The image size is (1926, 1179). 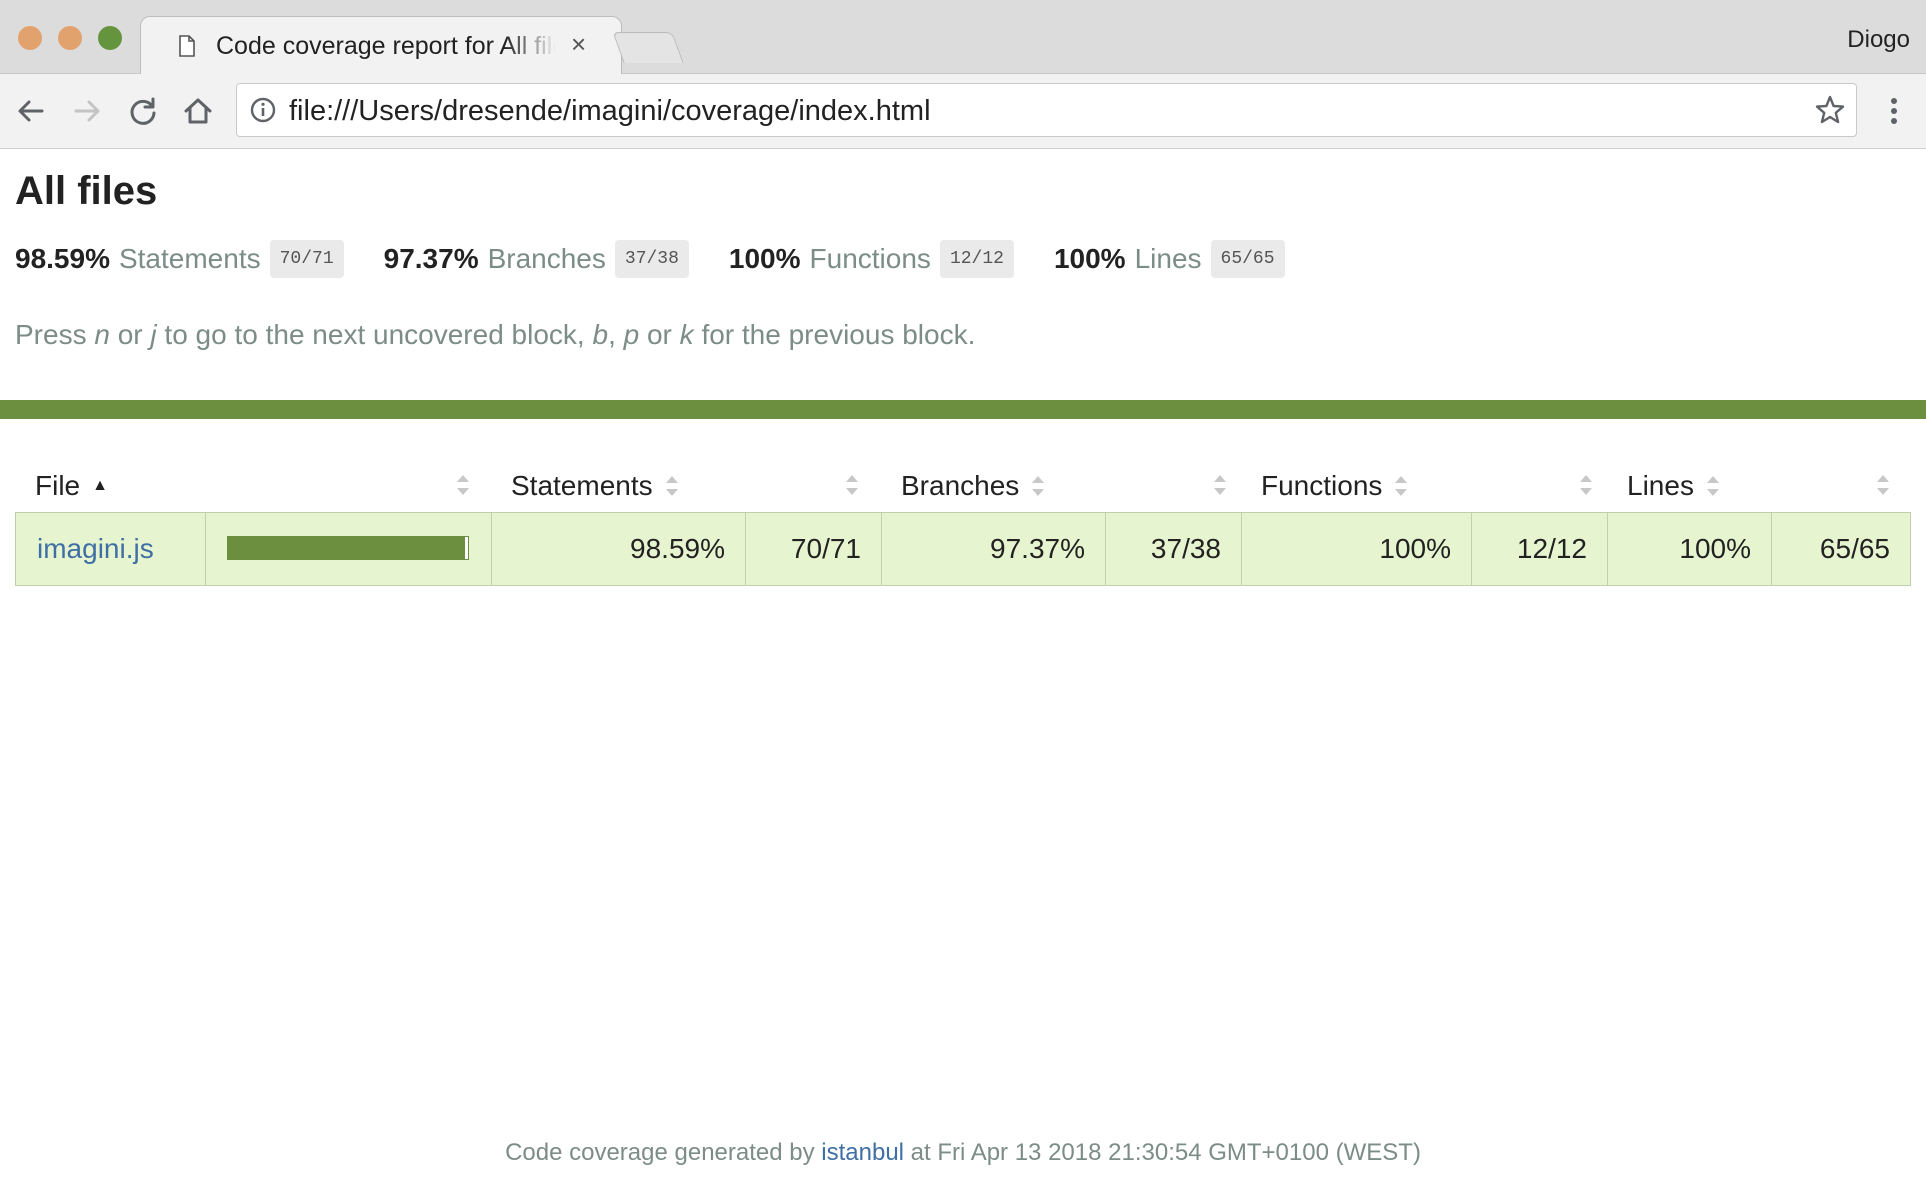 What do you see at coordinates (686, 334) in the screenshot?
I see `hint-key: k` at bounding box center [686, 334].